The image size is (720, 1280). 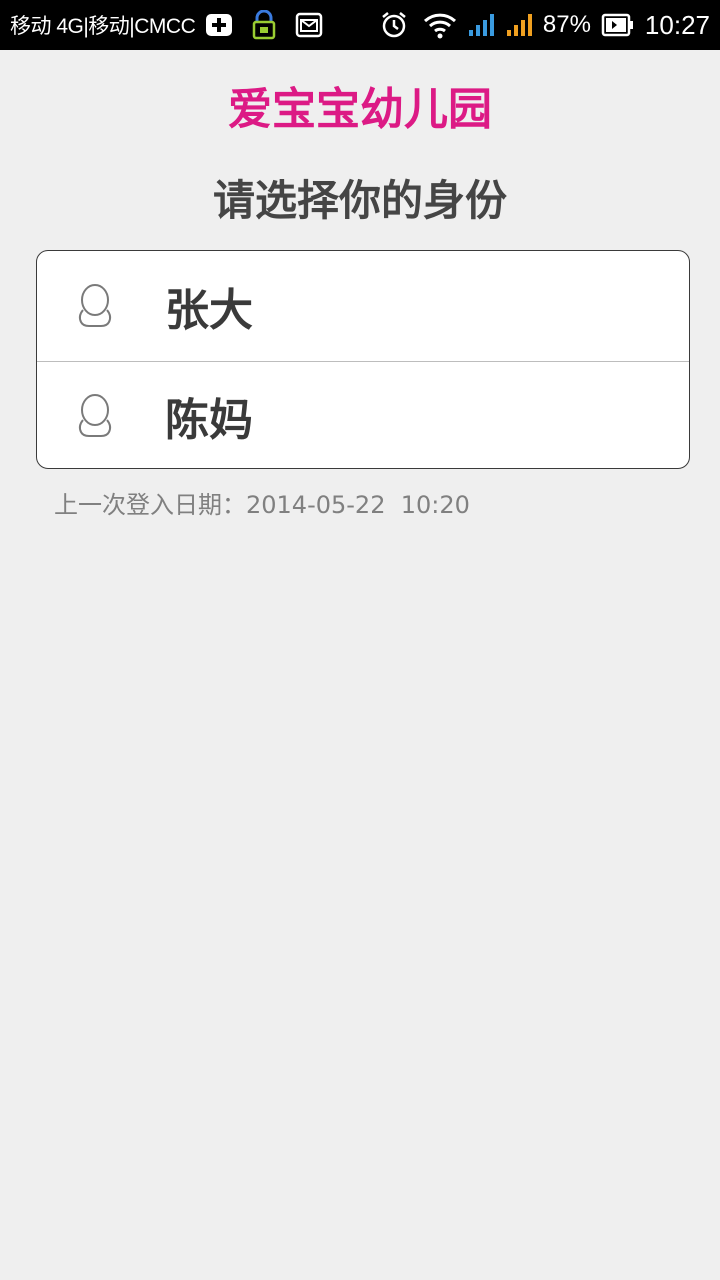 I want to click on lock-icon, so click(x=264, y=25).